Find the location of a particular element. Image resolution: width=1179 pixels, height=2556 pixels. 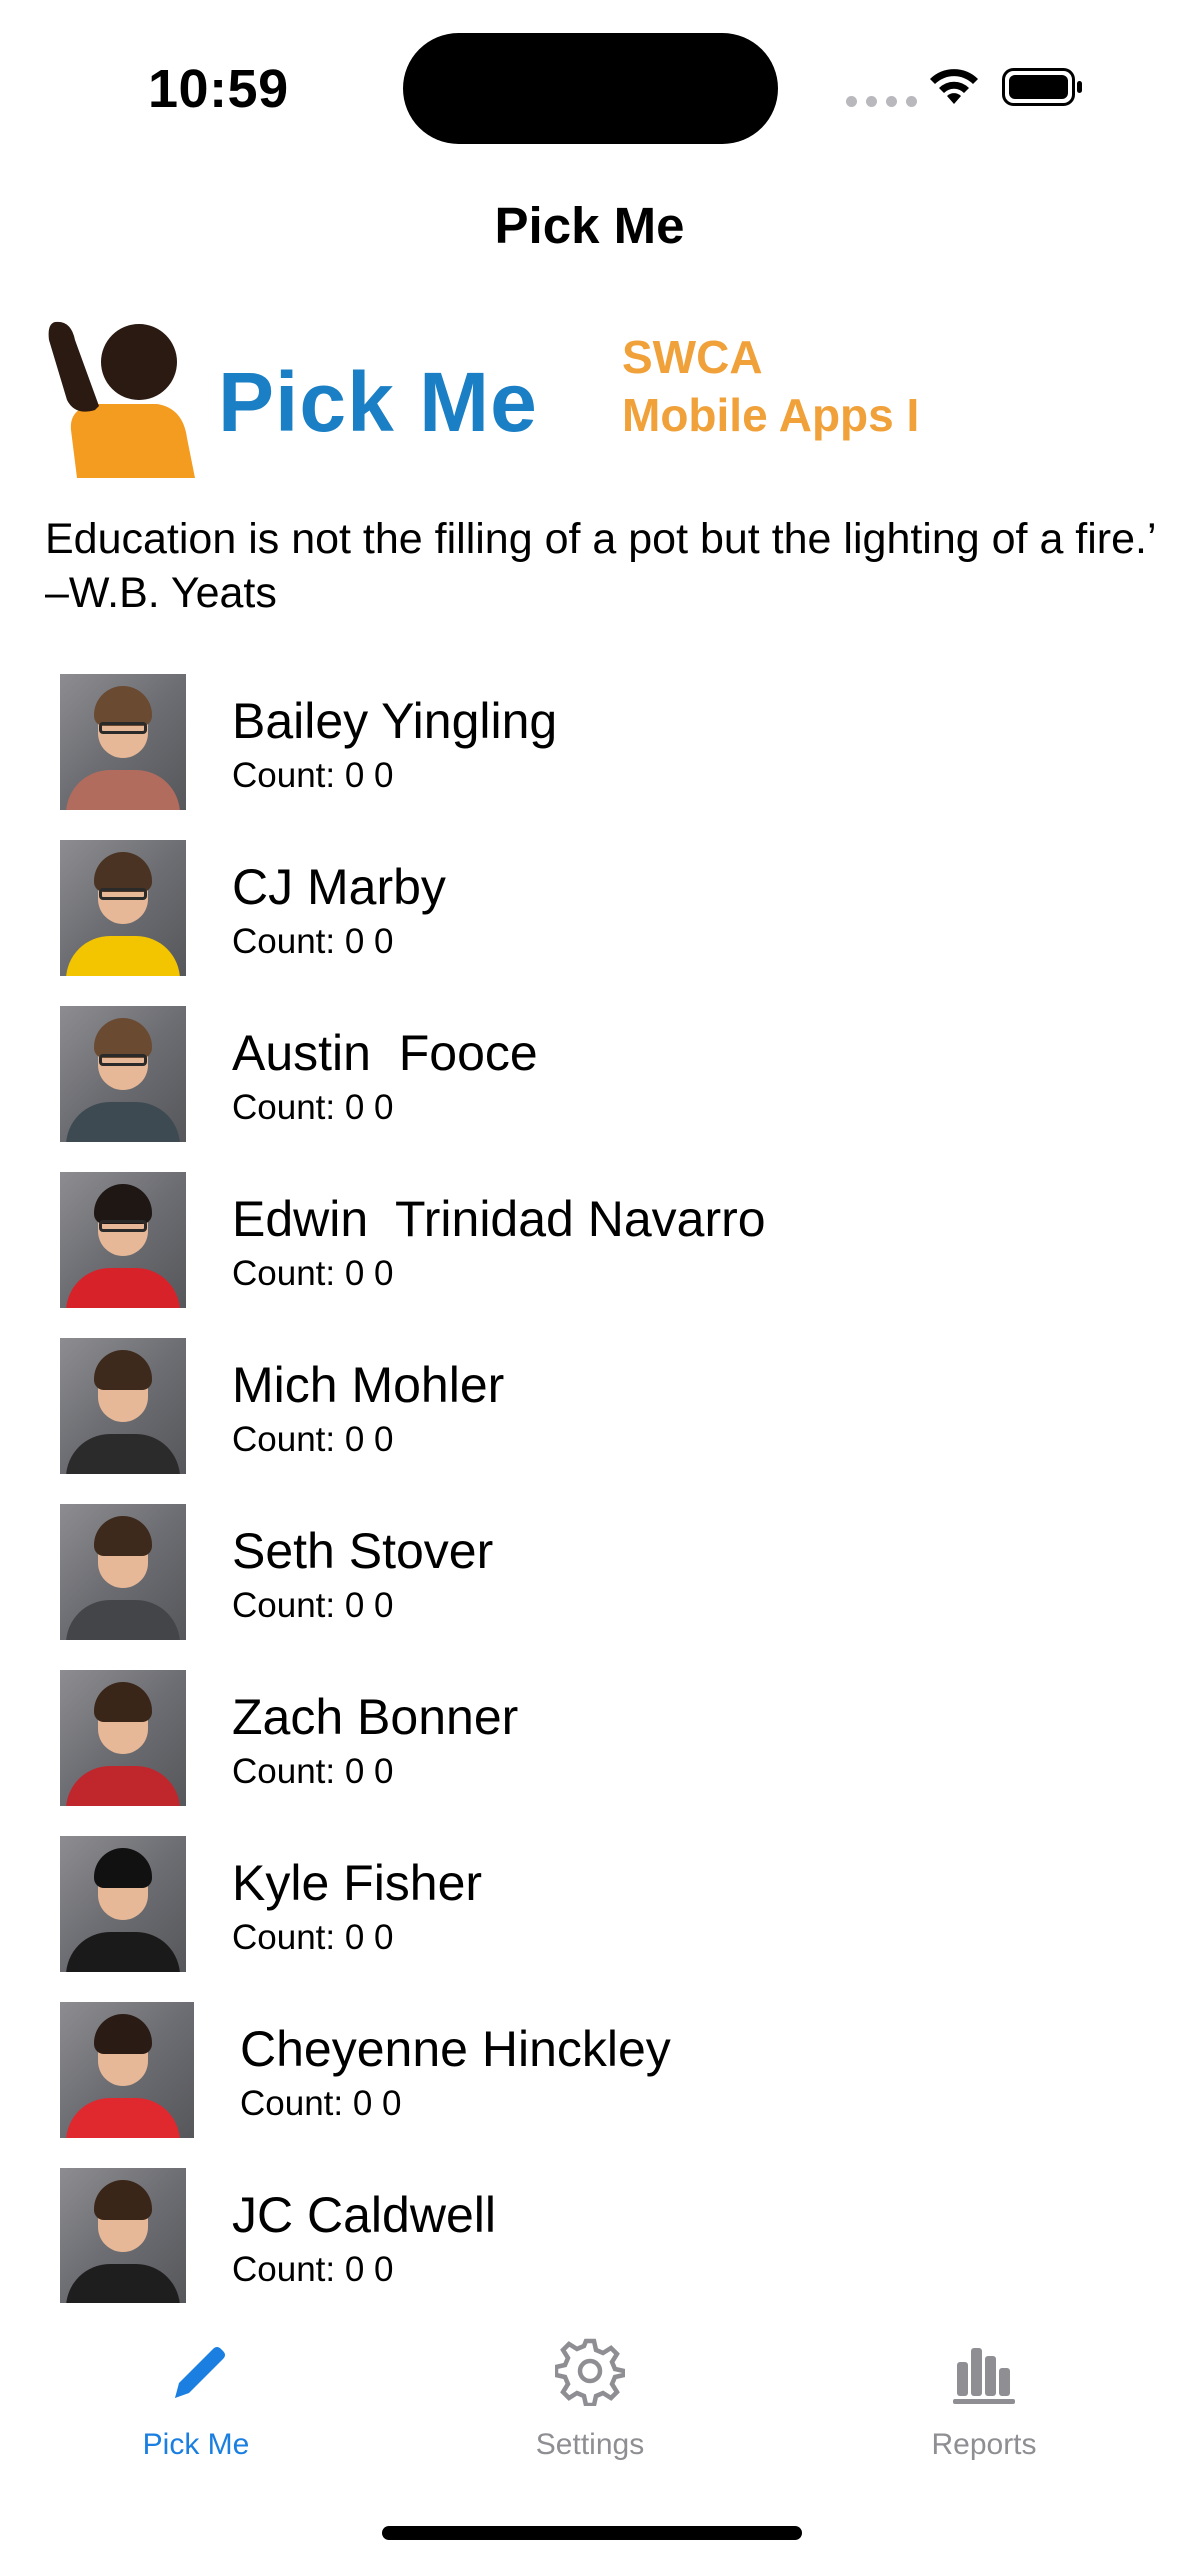

tab-bar: Pick Me Settings Reports is located at coordinates (589, 2395).